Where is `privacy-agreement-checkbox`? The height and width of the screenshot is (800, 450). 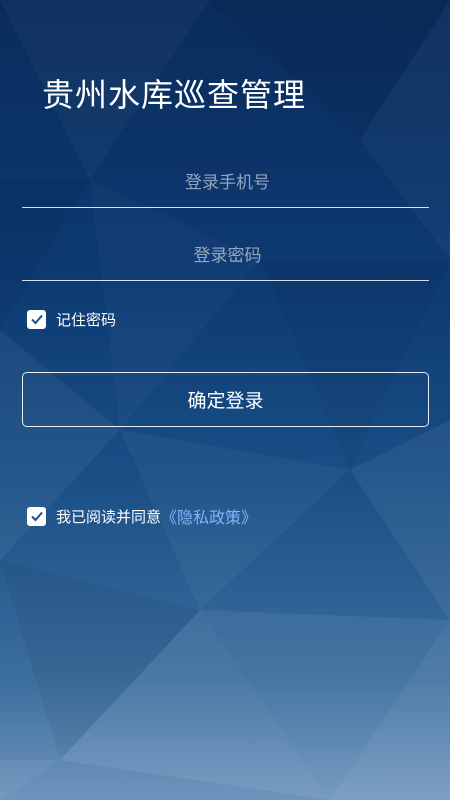 privacy-agreement-checkbox is located at coordinates (36, 516).